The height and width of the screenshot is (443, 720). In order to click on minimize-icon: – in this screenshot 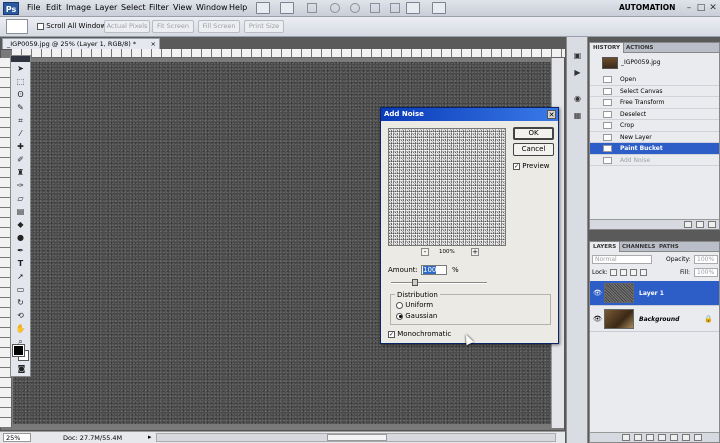, I will do `click(689, 8)`.